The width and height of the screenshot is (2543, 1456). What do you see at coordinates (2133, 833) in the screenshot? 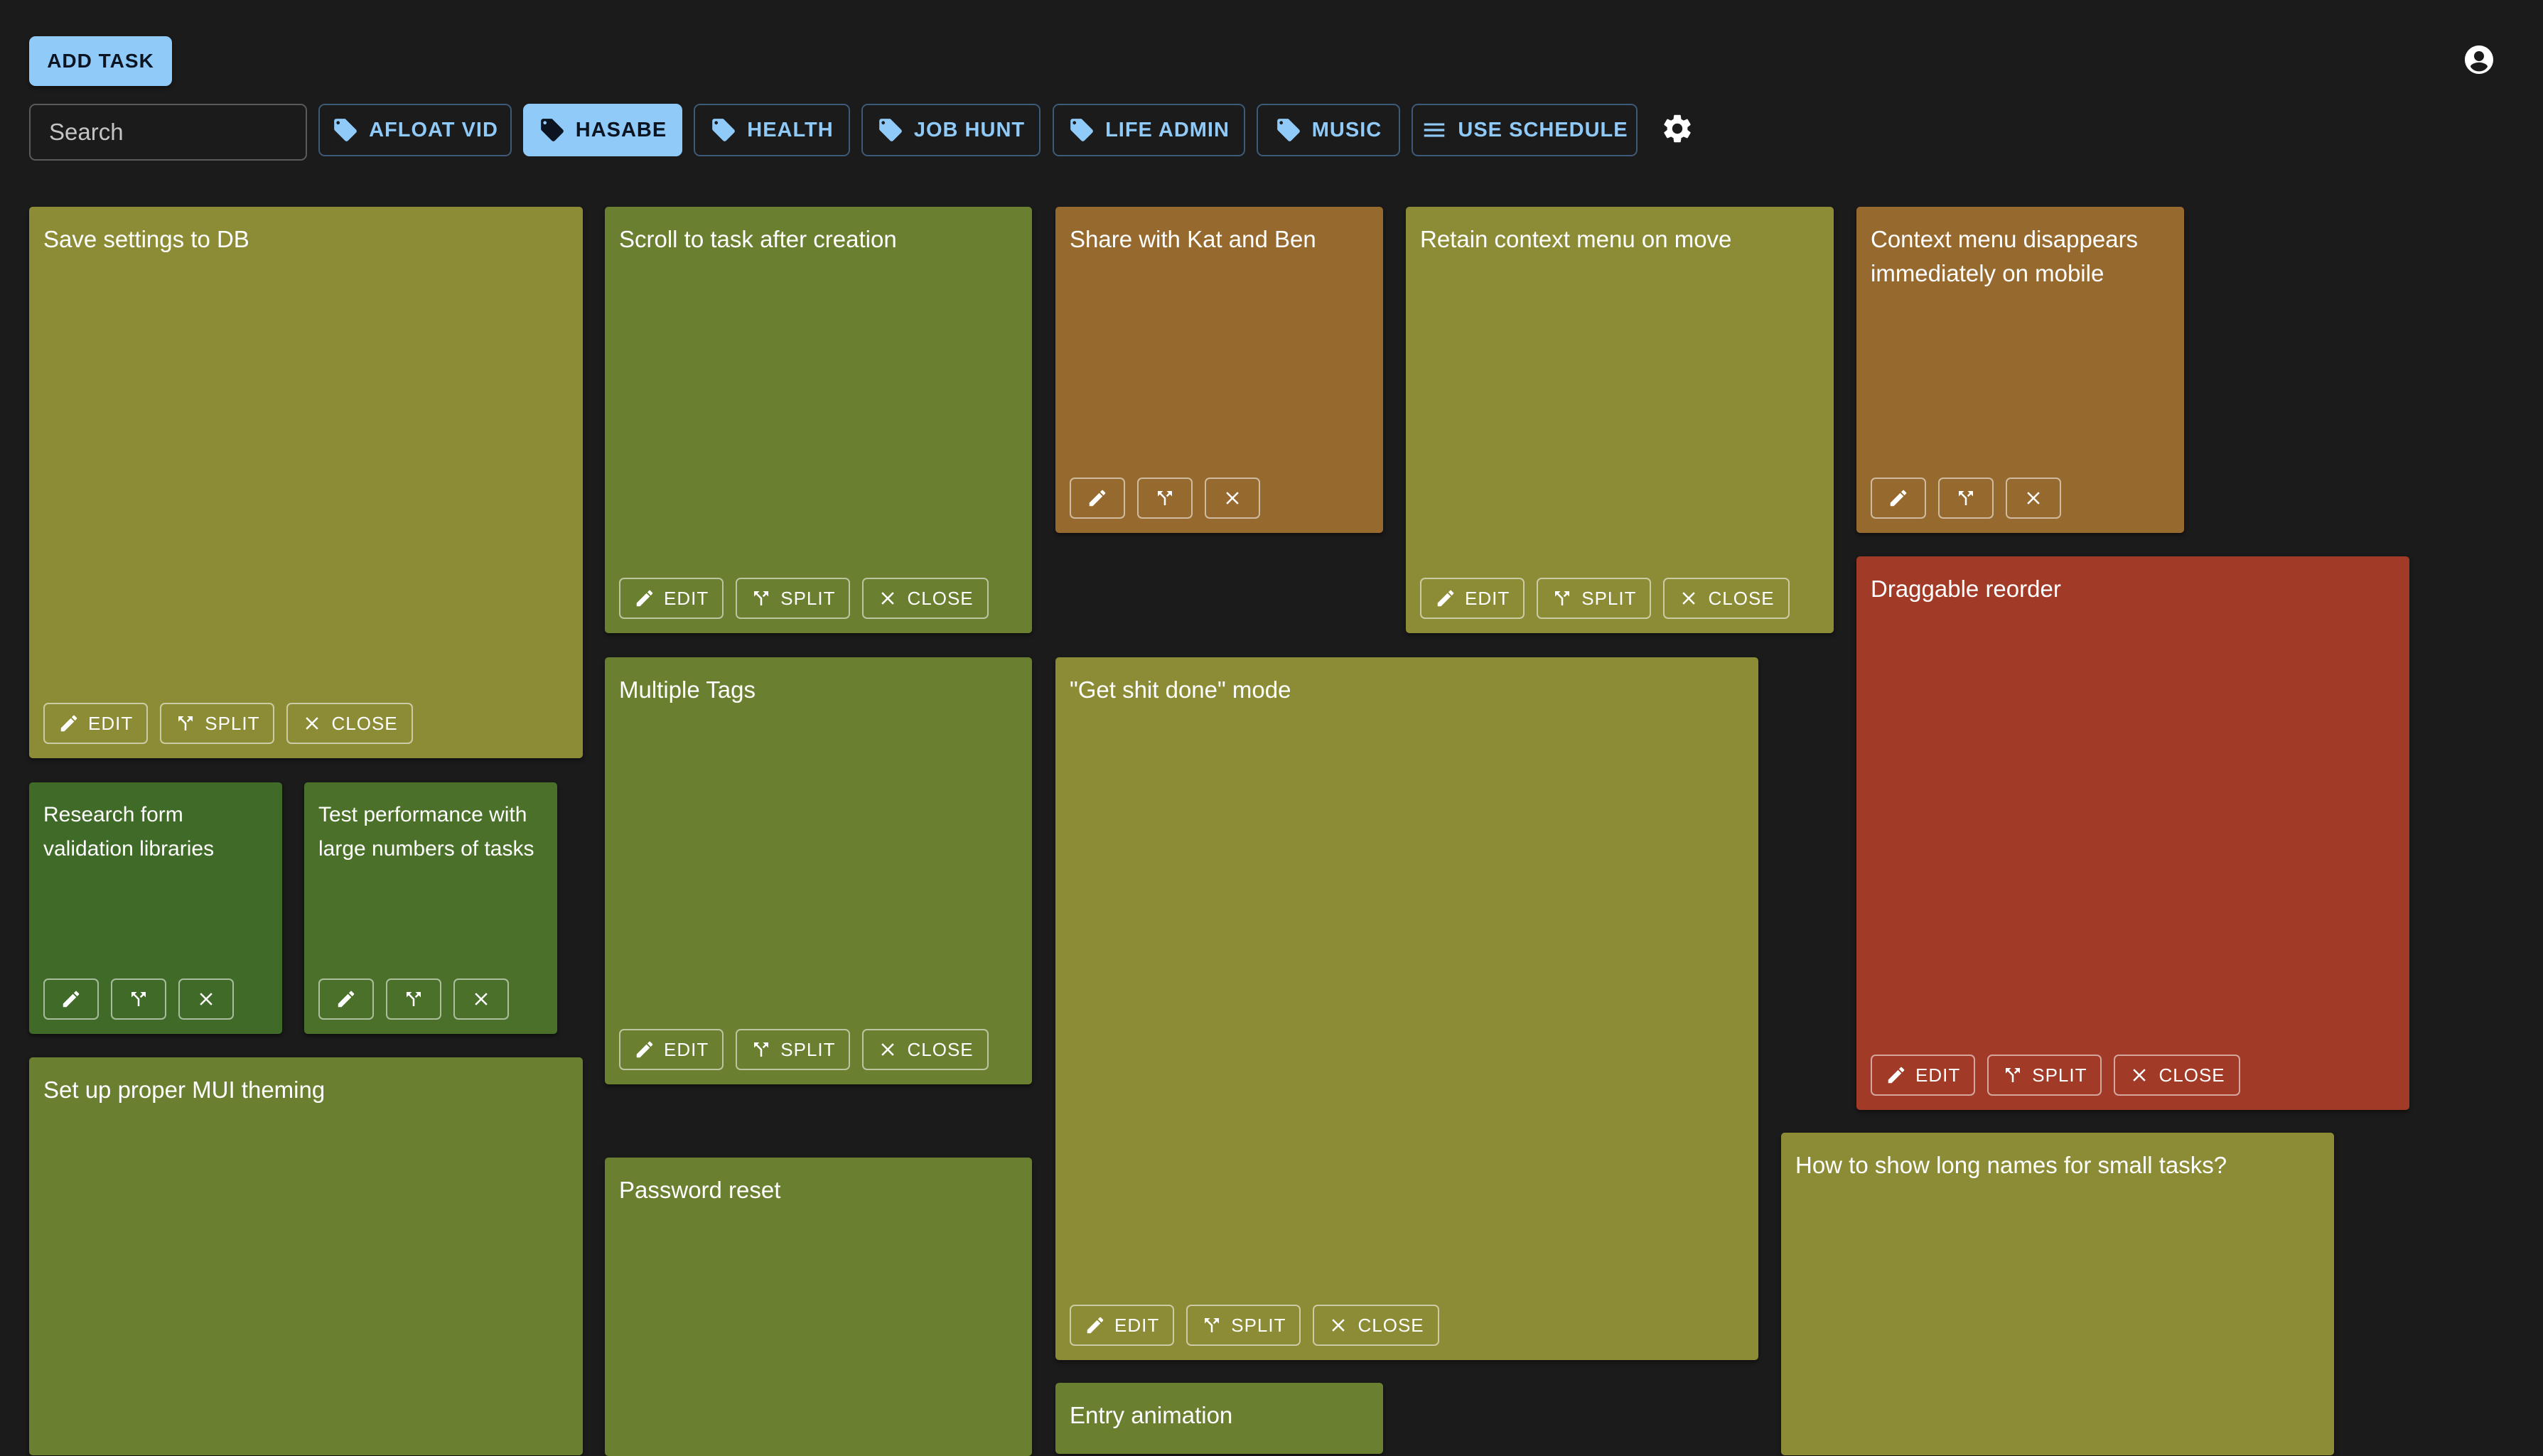
I see `task-card: Draggable reorder EDIT SPLIT CLOSE` at bounding box center [2133, 833].